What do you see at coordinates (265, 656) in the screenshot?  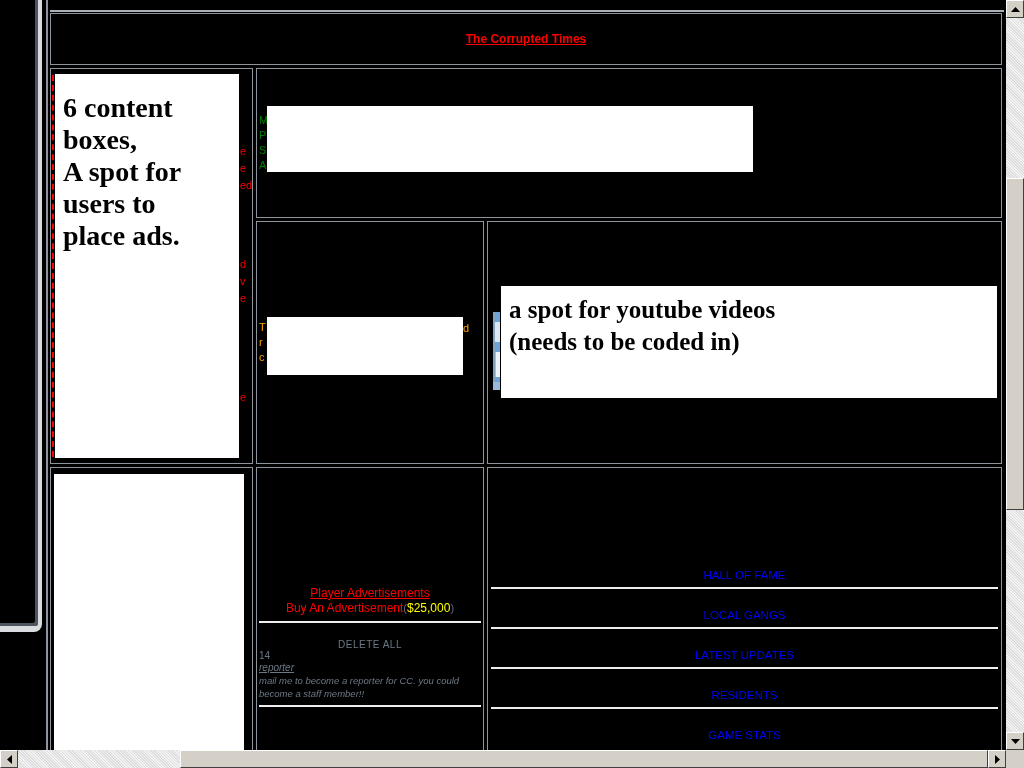 I see `ad-number: 14` at bounding box center [265, 656].